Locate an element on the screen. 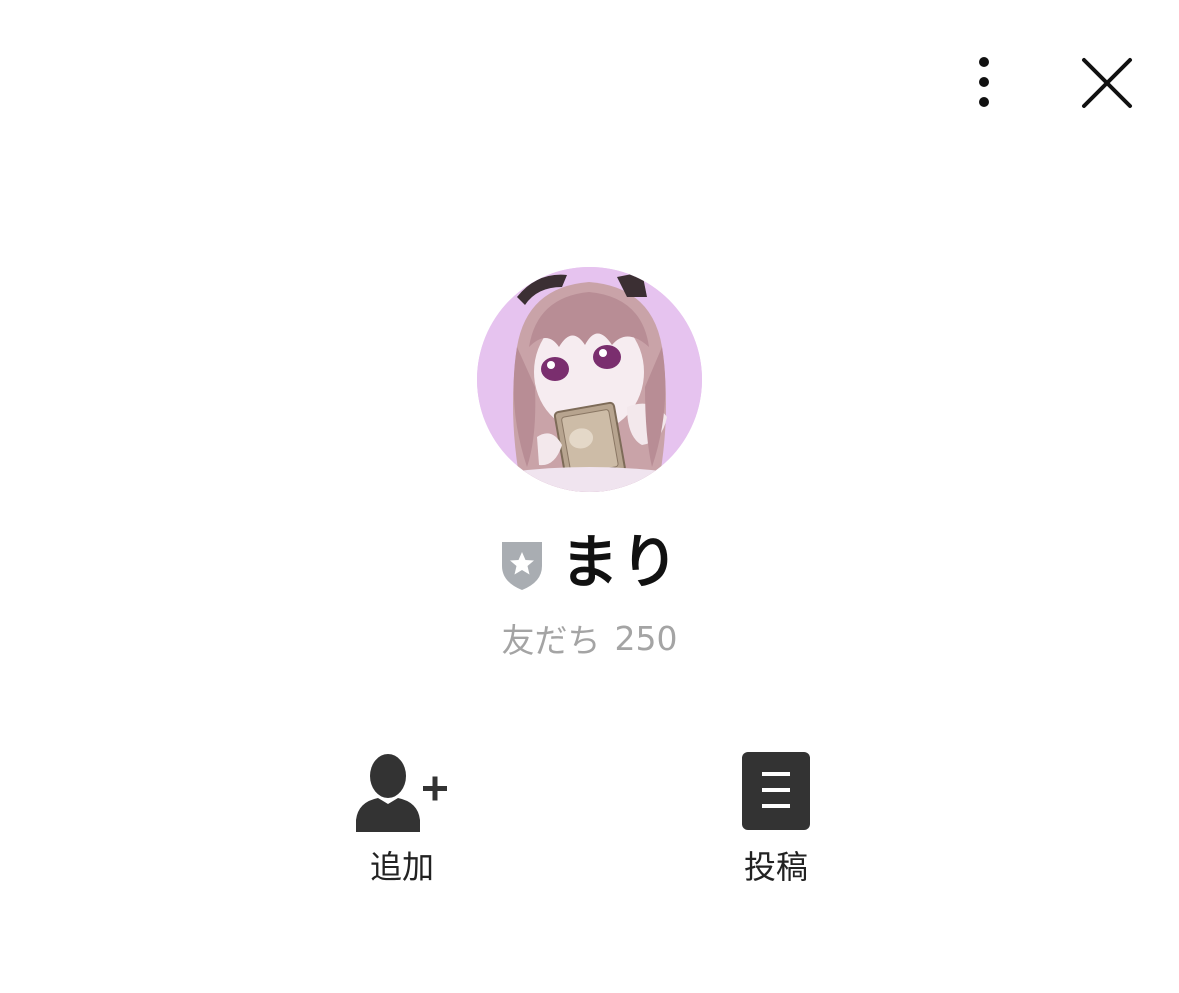 The width and height of the screenshot is (1179, 993). close-button is located at coordinates (1107, 83).